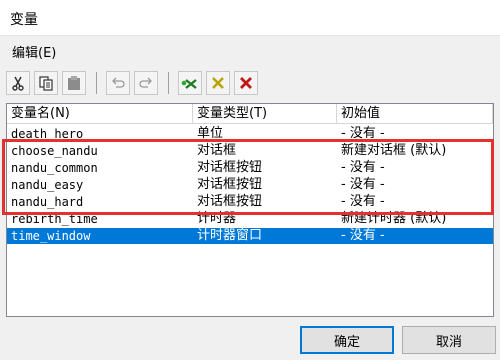  Describe the element at coordinates (449, 340) in the screenshot. I see `cancel-button: 取消` at that location.